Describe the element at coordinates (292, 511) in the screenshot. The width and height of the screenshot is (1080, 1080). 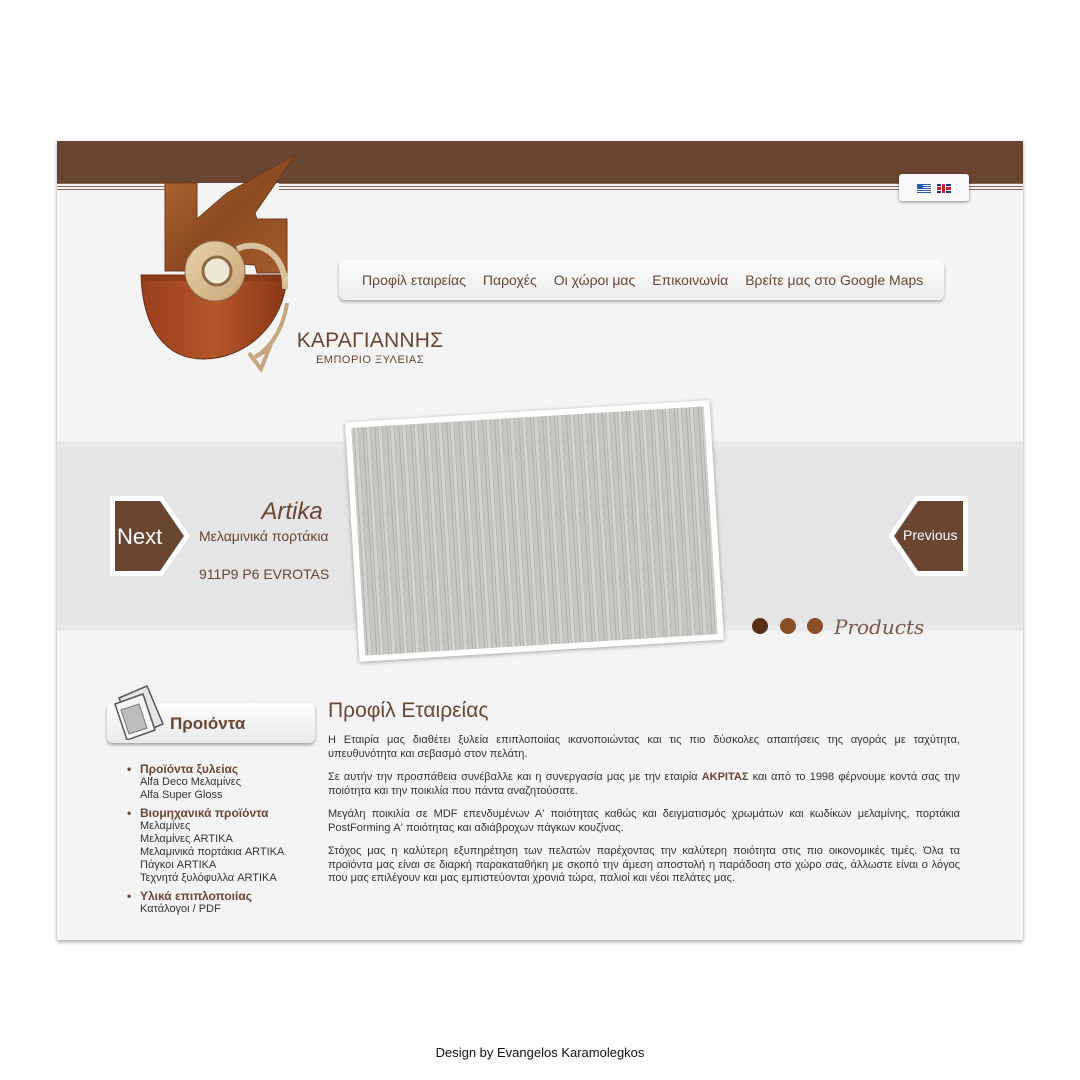
I see `slide-title: Artika` at that location.